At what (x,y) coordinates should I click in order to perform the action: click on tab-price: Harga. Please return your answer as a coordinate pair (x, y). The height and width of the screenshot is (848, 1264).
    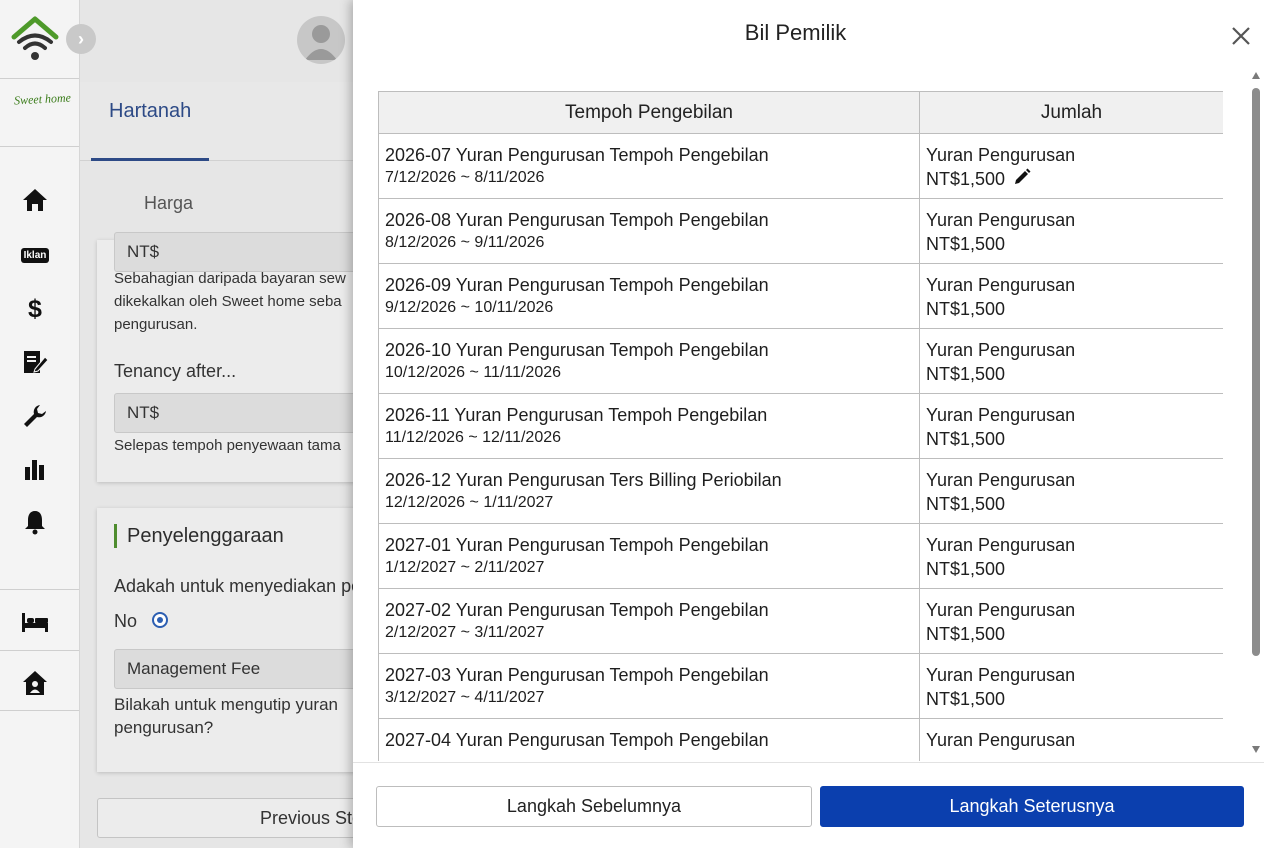
    Looking at the image, I should click on (168, 203).